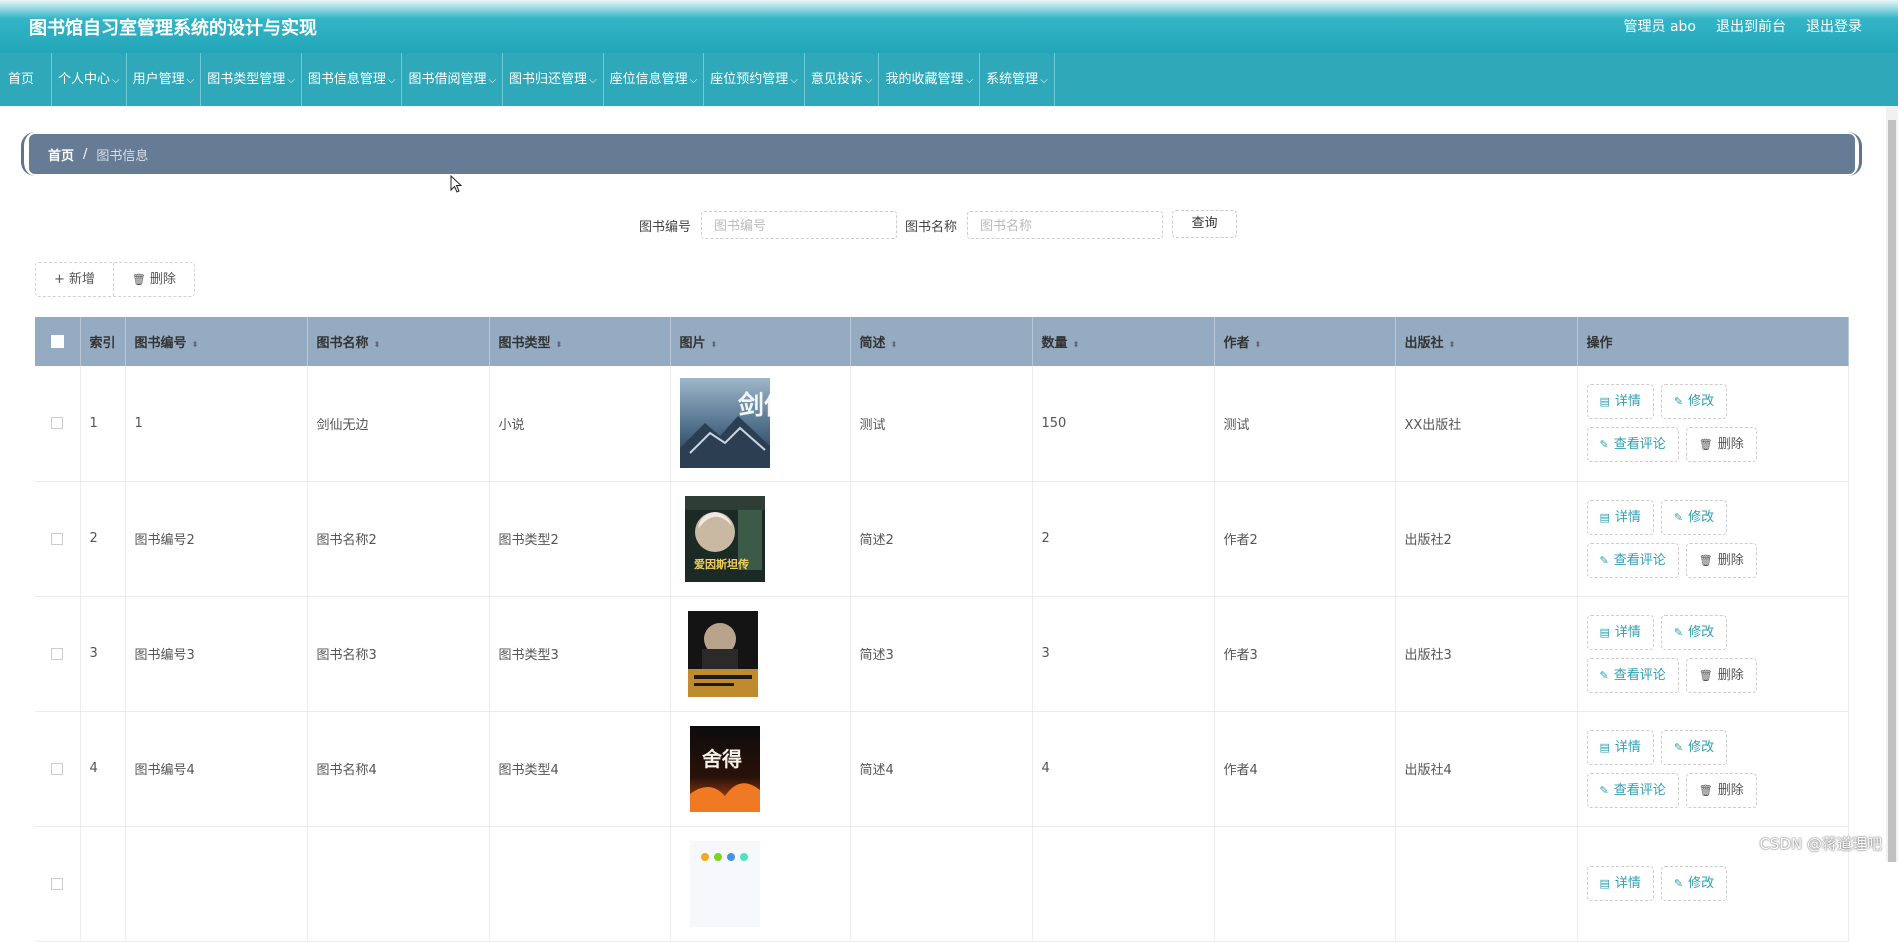  Describe the element at coordinates (398, 539) in the screenshot. I see `cell-name: 图书名称2` at that location.